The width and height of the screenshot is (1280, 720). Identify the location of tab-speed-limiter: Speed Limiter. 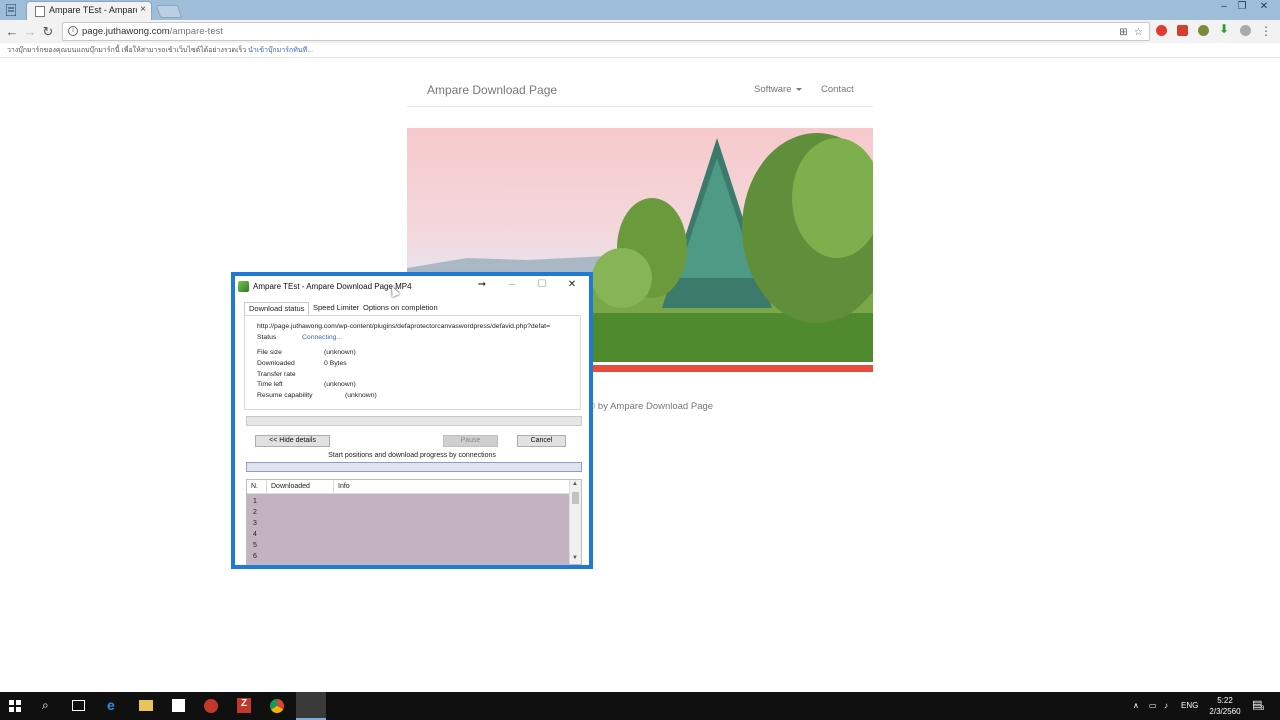
(336, 308).